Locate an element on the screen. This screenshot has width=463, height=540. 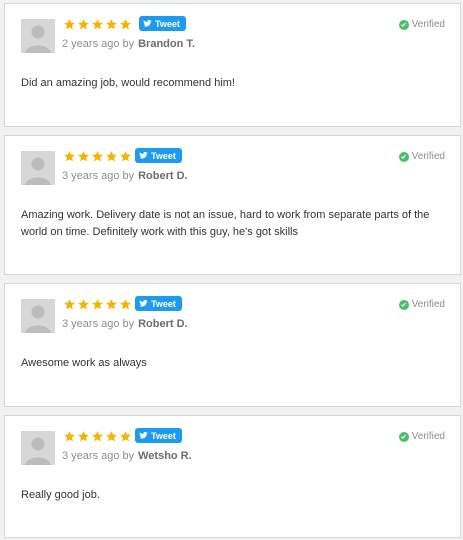
review-text: Did an amazing job, would recommend him! is located at coordinates (128, 83).